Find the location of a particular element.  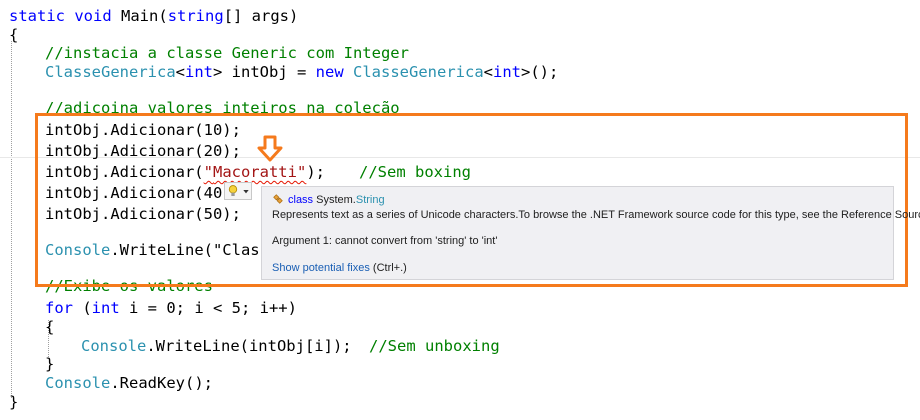

tooltip-fix: Show potential fixes (Ctrl+.) is located at coordinates (339, 268).